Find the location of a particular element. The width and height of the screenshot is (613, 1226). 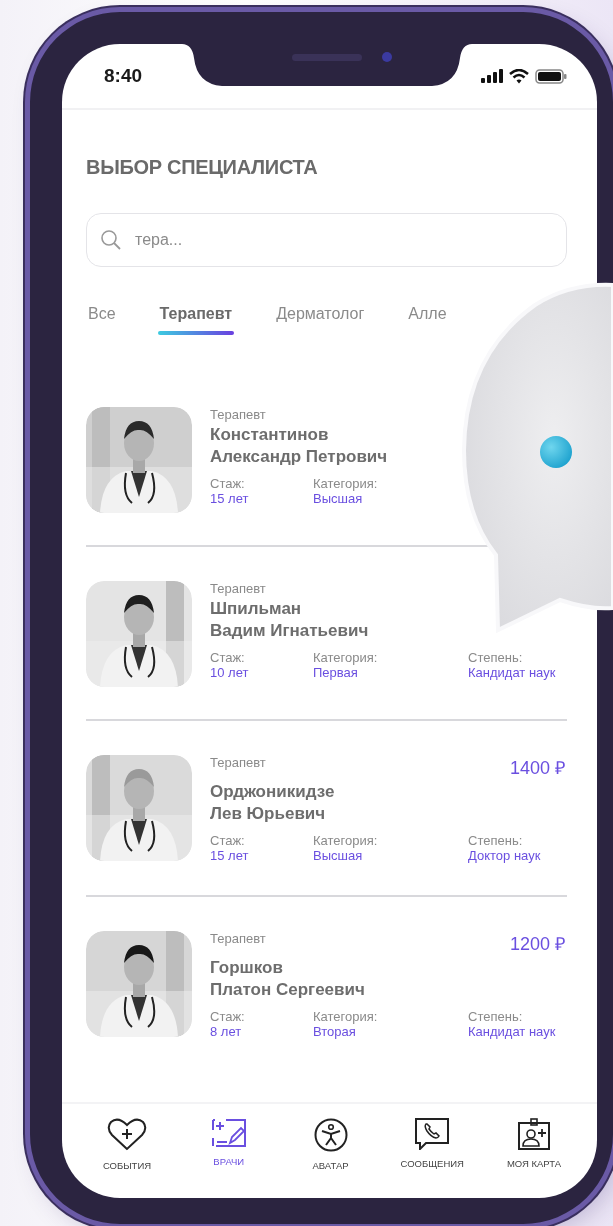

category-tab: Дерматолог is located at coordinates (320, 316).